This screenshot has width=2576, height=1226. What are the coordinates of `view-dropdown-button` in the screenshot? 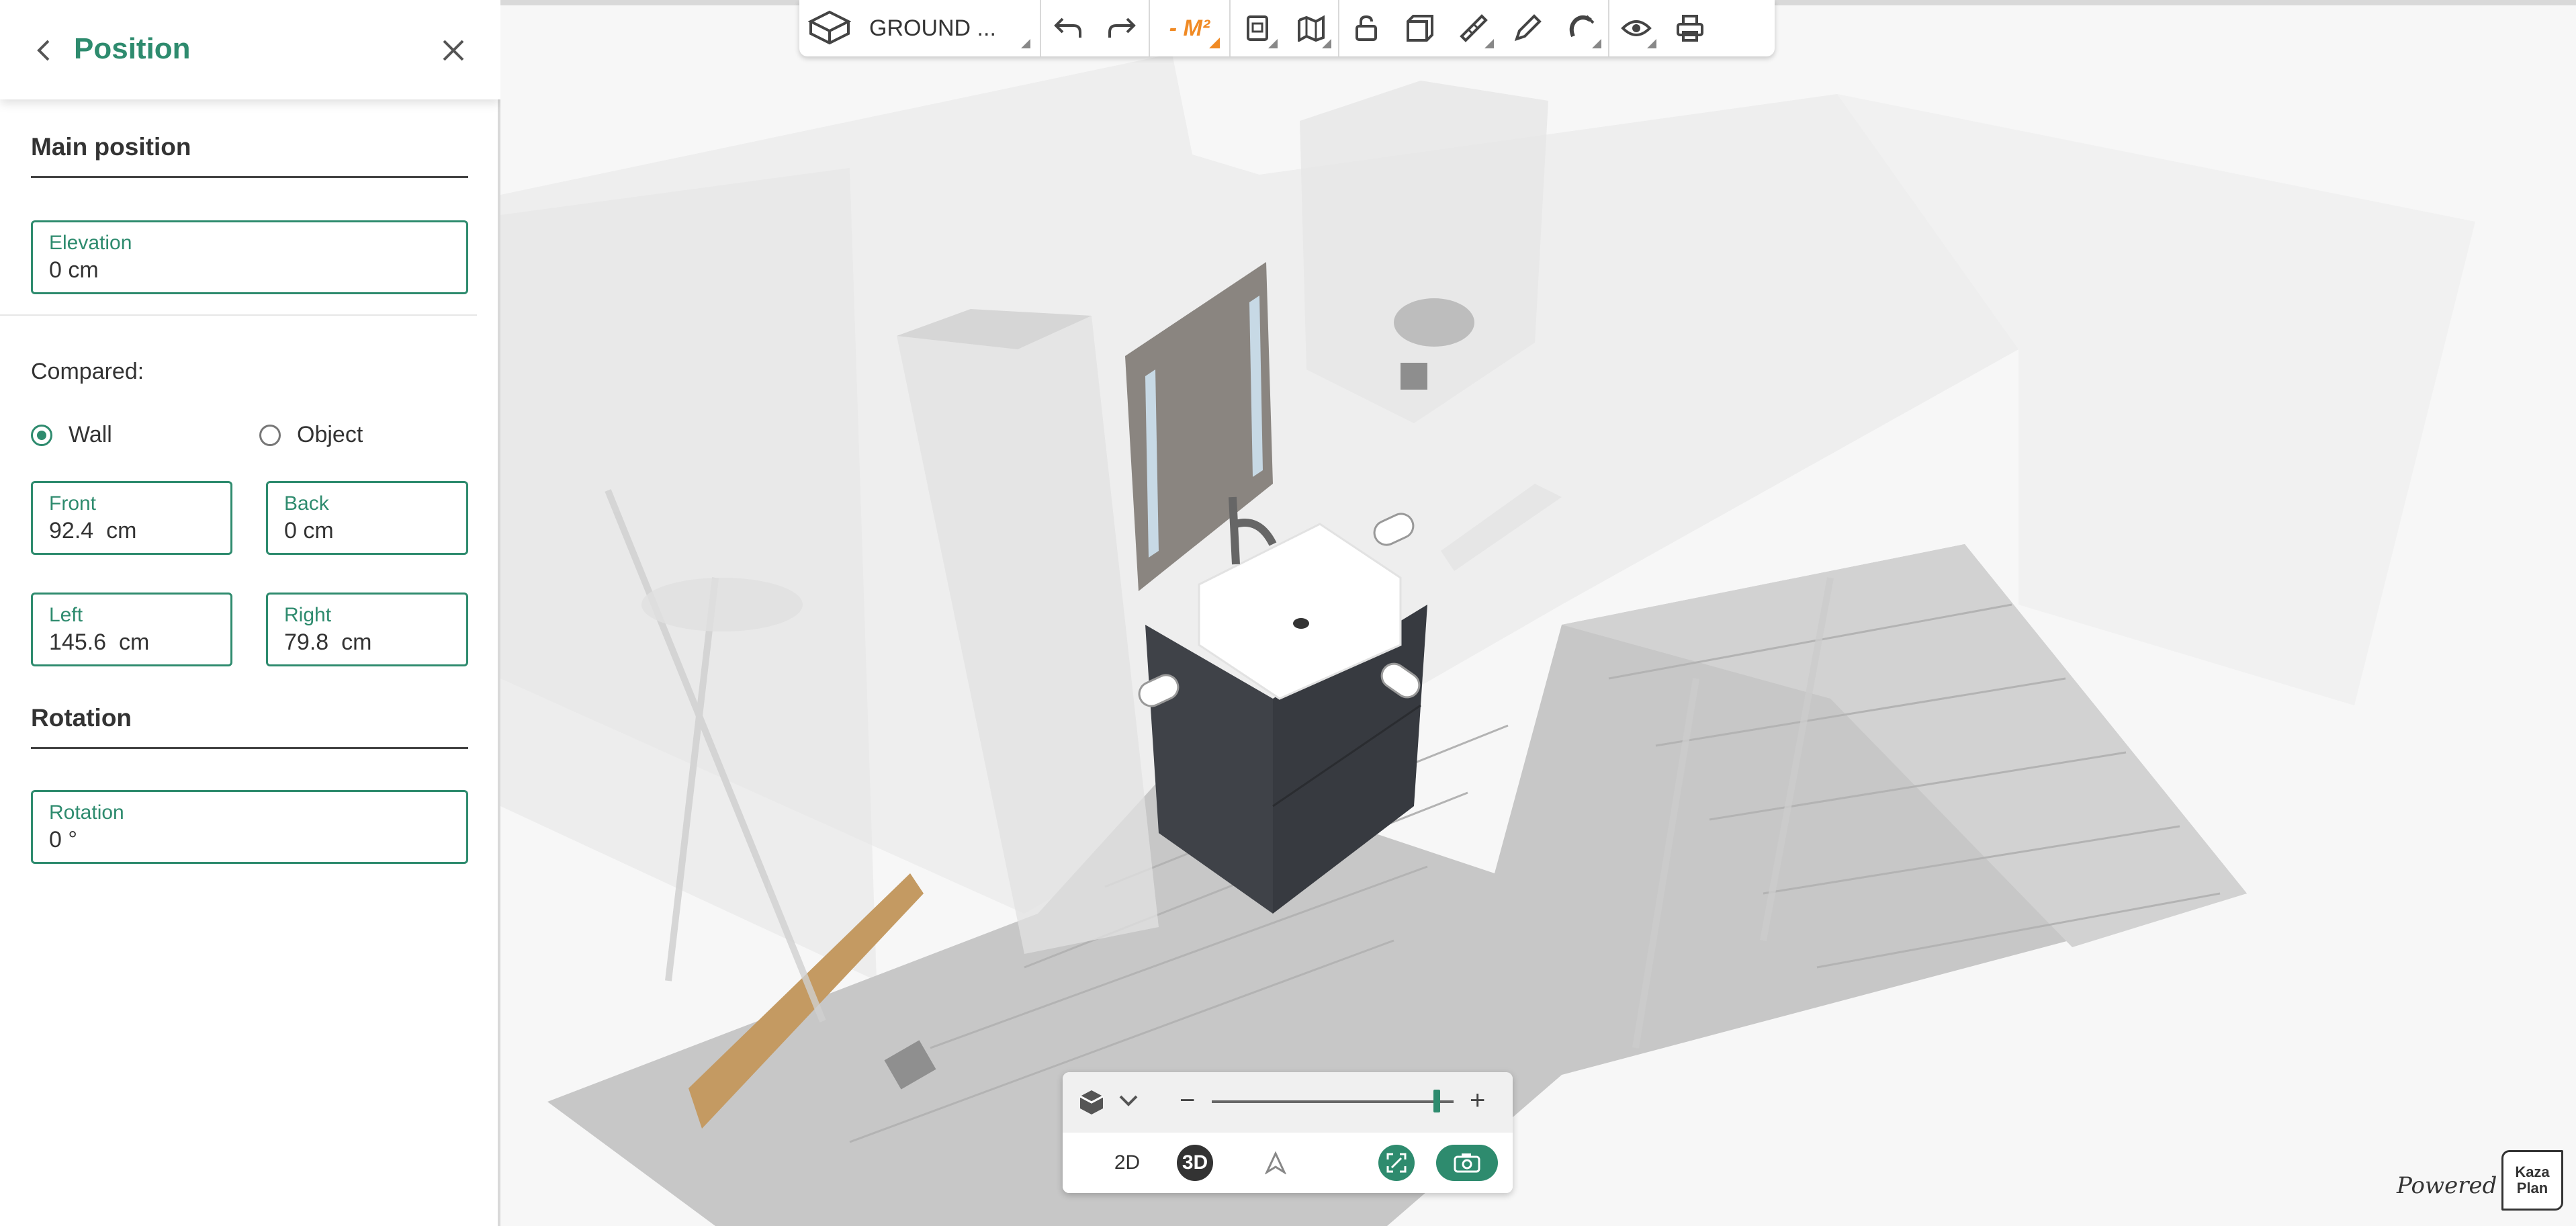 It's located at (1129, 1102).